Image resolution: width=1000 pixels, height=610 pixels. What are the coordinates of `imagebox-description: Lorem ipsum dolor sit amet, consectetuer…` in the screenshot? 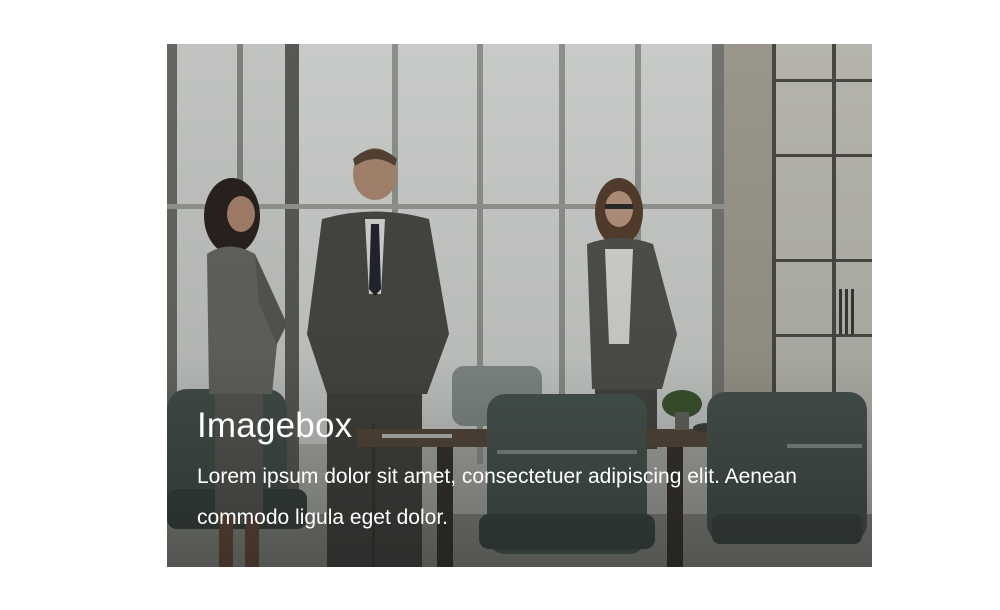 It's located at (497, 497).